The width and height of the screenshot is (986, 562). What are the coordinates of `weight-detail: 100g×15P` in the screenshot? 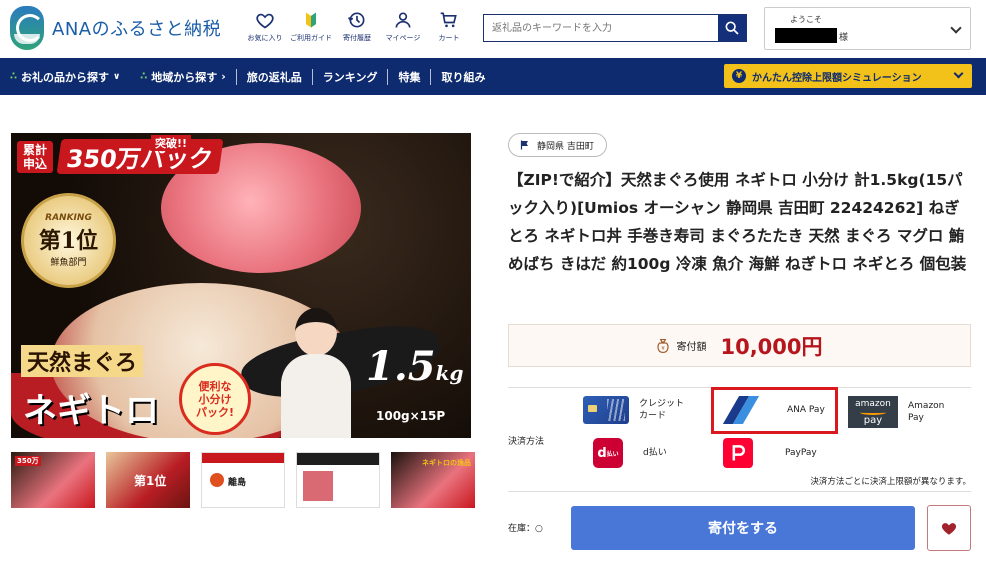 It's located at (411, 416).